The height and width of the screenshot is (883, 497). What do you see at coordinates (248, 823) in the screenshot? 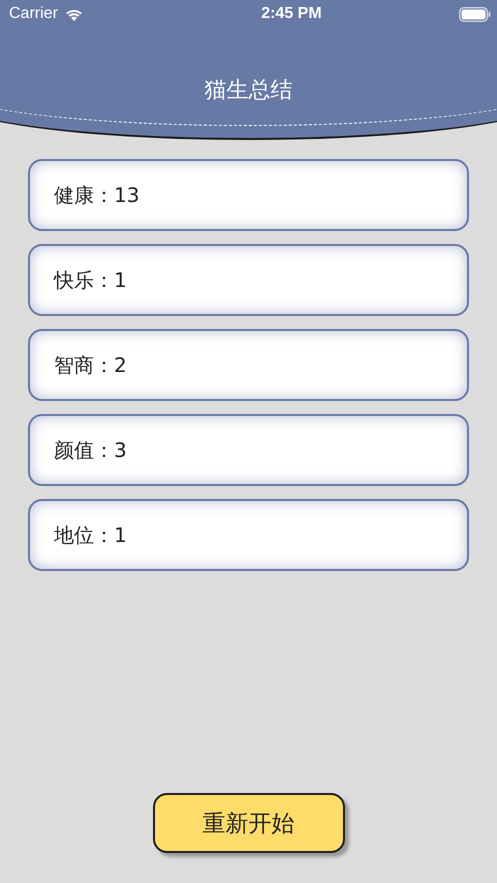
I see `restart-button: 重新开始` at bounding box center [248, 823].